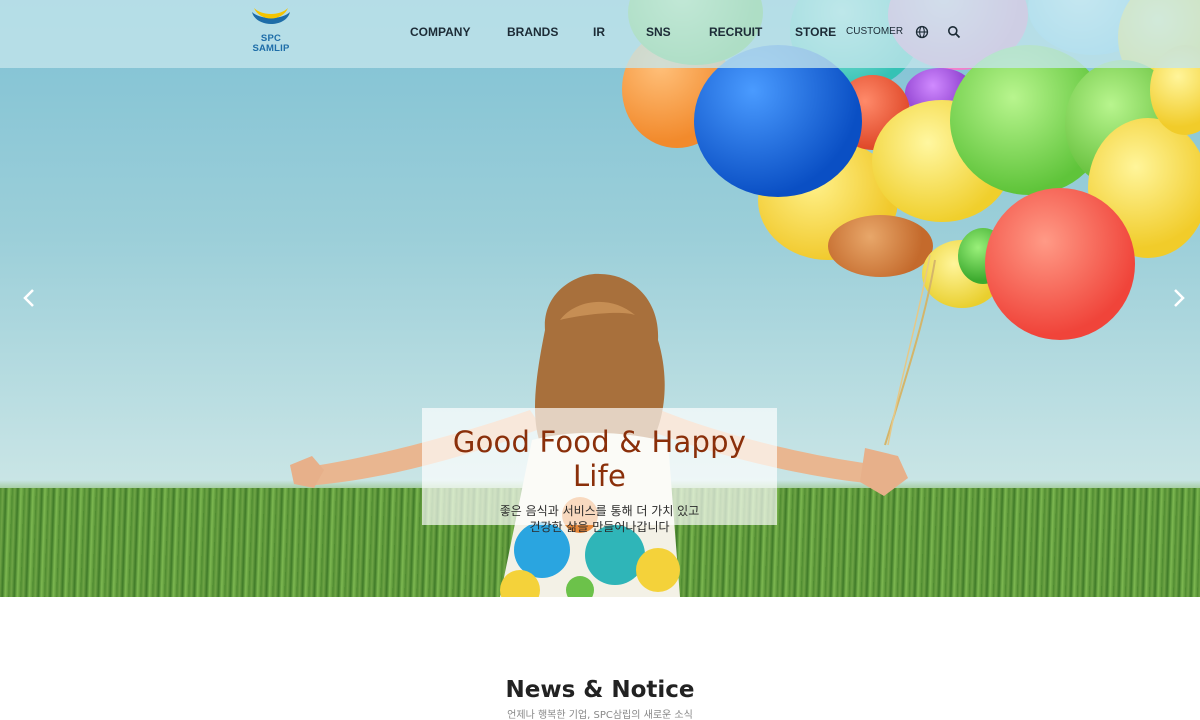 The width and height of the screenshot is (1200, 720). I want to click on logo-text: SPC SAMLIP, so click(271, 44).